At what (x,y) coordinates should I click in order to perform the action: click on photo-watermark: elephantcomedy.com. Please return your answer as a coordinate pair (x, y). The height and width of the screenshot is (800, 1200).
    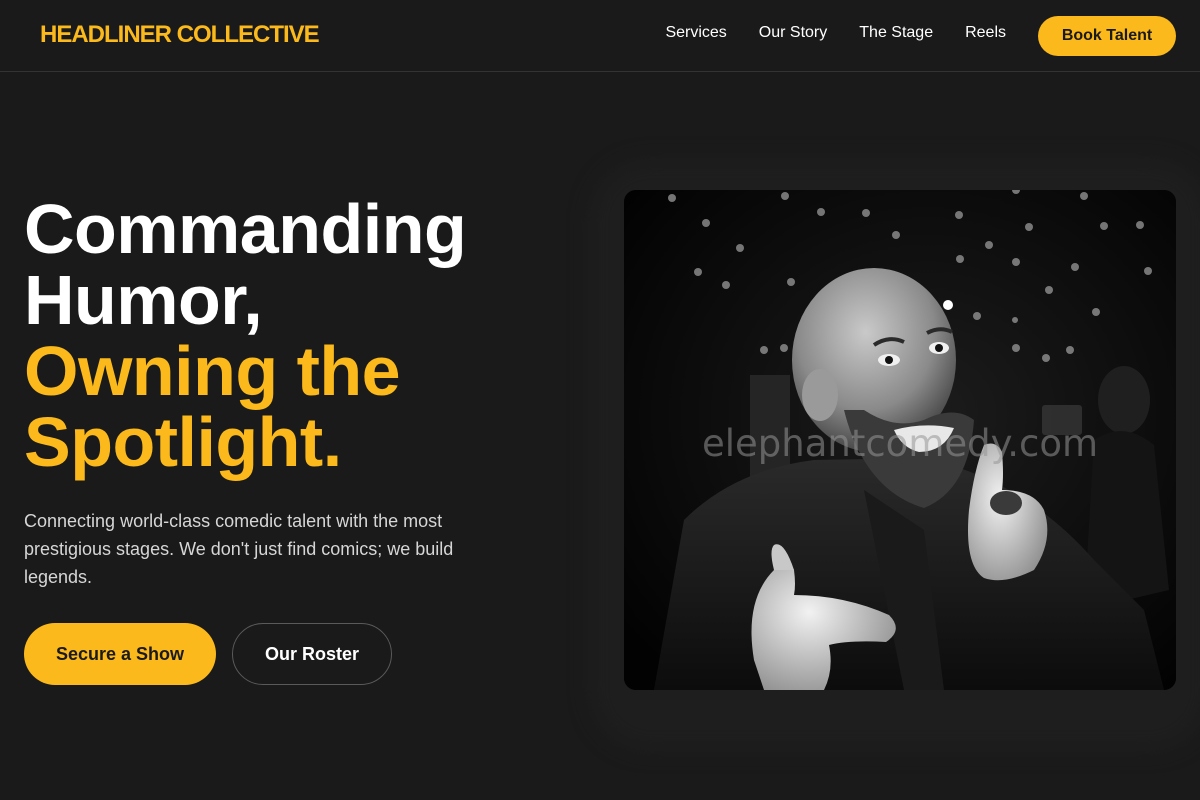
    Looking at the image, I should click on (900, 443).